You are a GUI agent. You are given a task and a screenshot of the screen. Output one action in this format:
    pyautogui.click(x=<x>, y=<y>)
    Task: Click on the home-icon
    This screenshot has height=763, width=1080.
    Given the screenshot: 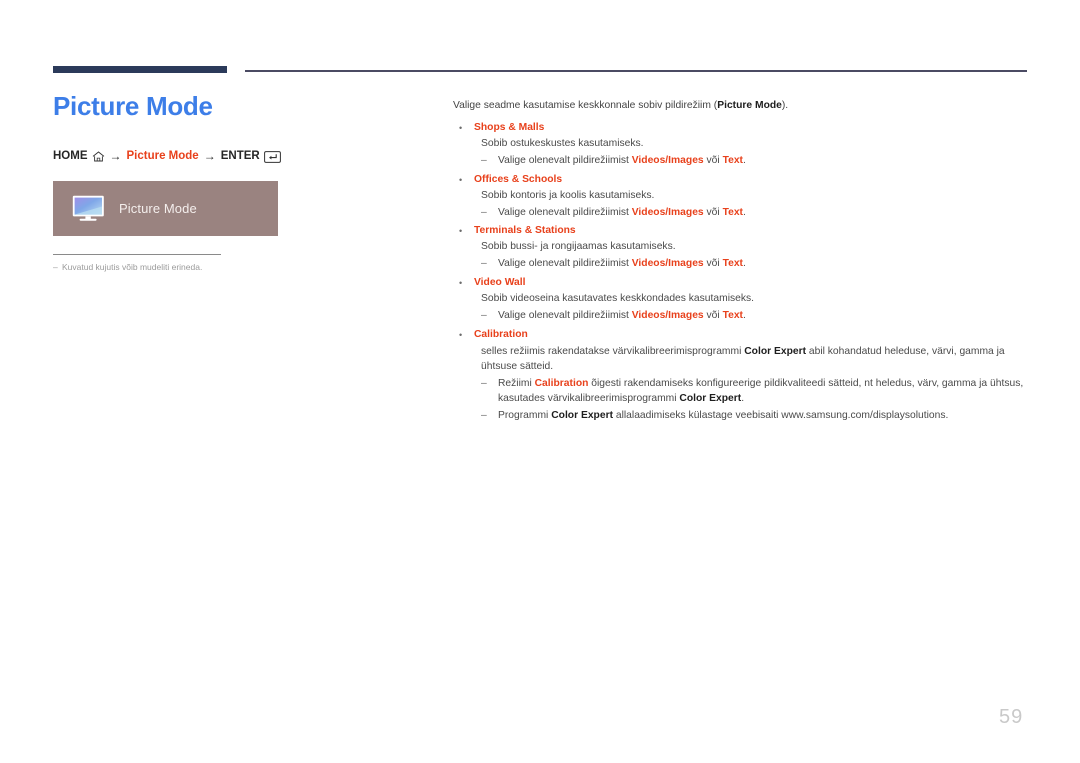 What is the action you would take?
    pyautogui.click(x=98, y=156)
    